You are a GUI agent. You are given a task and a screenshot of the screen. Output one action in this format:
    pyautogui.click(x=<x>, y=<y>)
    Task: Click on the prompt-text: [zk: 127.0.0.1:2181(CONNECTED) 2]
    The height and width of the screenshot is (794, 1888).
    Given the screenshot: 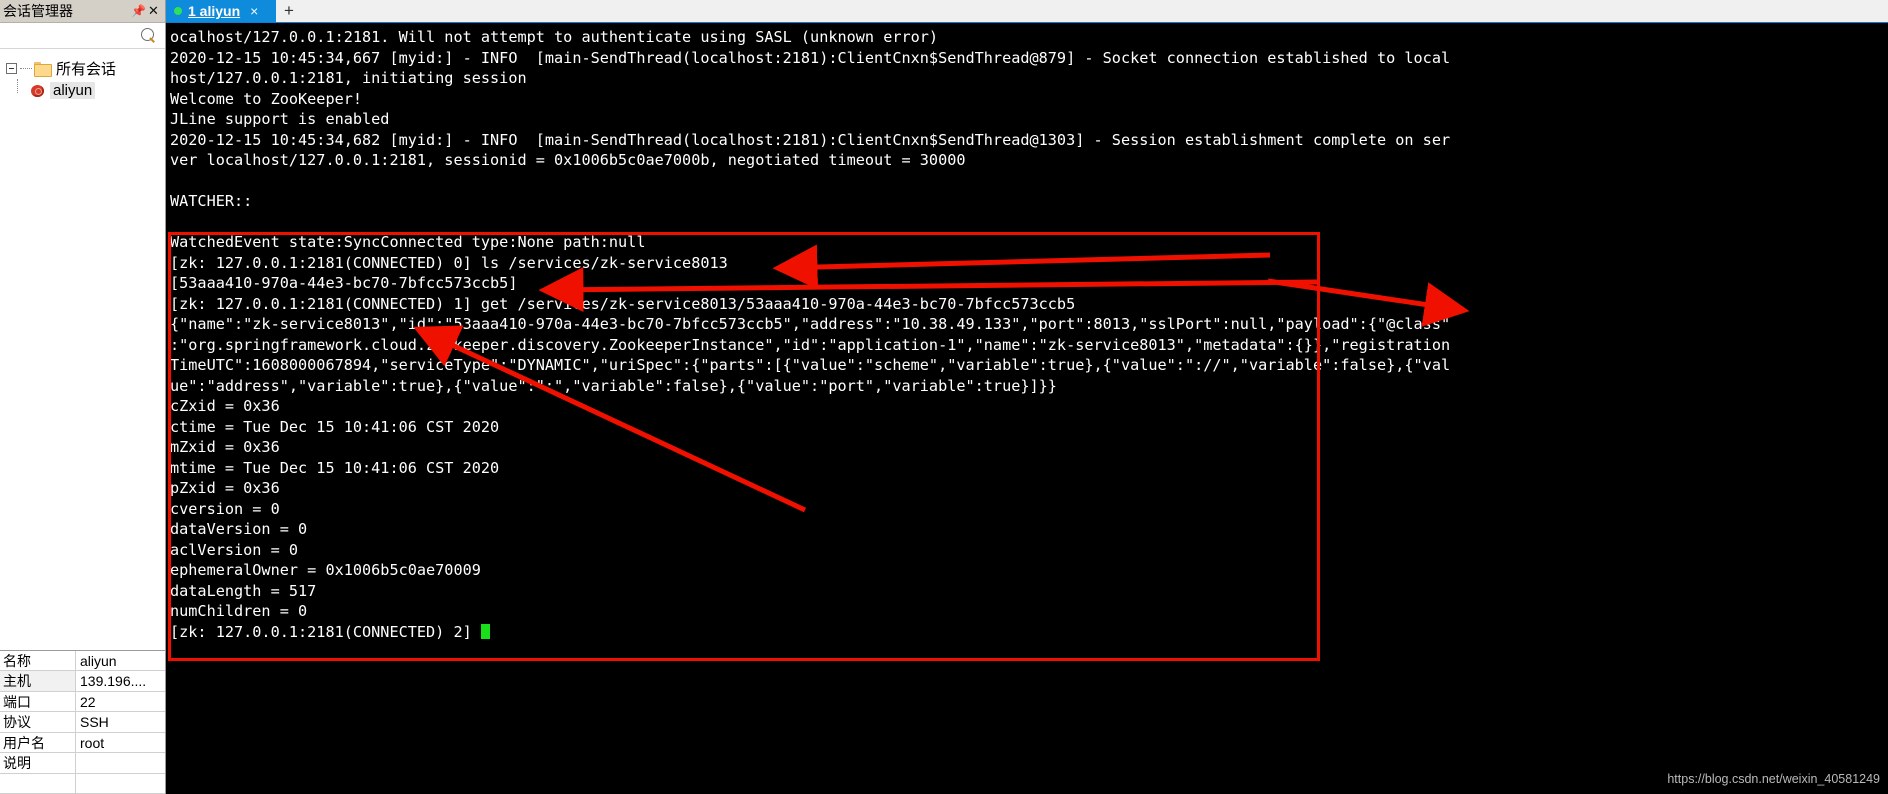 What is the action you would take?
    pyautogui.click(x=325, y=631)
    